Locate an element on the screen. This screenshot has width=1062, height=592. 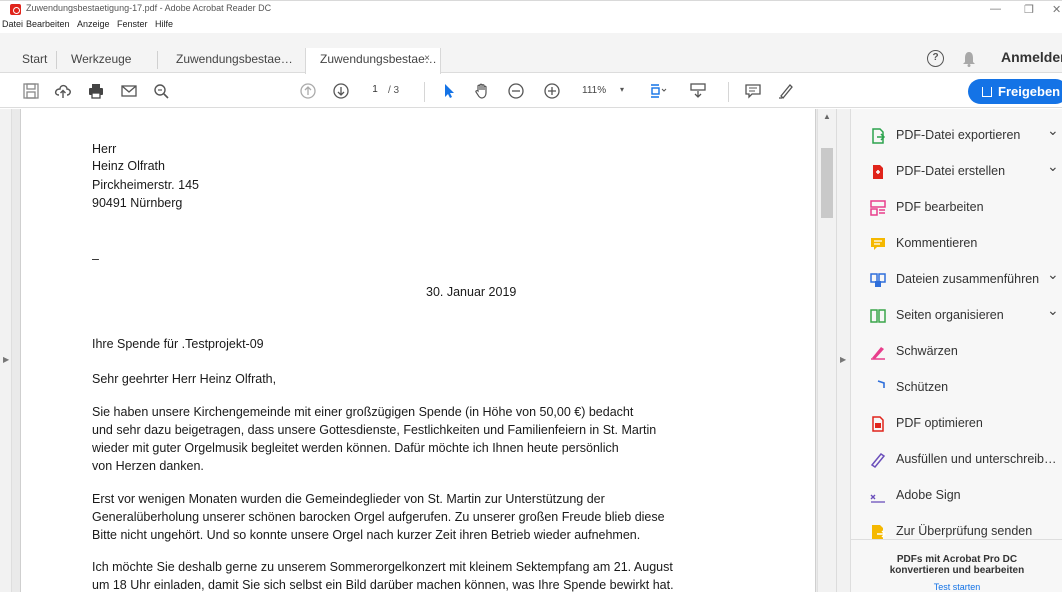
tool-label: Kommentieren is located at coordinates (937, 243).